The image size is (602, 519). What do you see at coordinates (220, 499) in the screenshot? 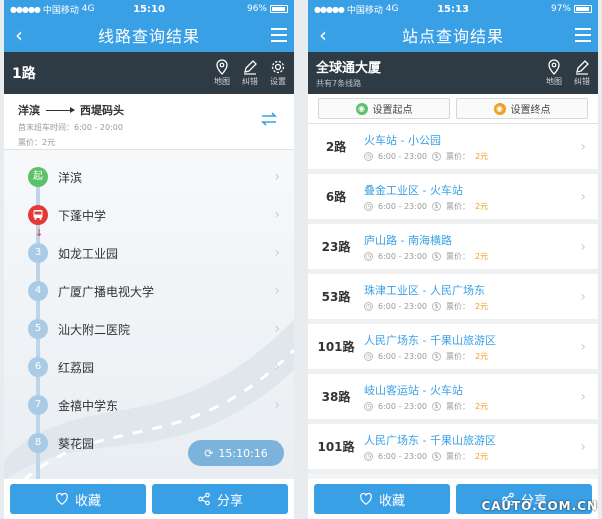
I see `share-button: 分享` at bounding box center [220, 499].